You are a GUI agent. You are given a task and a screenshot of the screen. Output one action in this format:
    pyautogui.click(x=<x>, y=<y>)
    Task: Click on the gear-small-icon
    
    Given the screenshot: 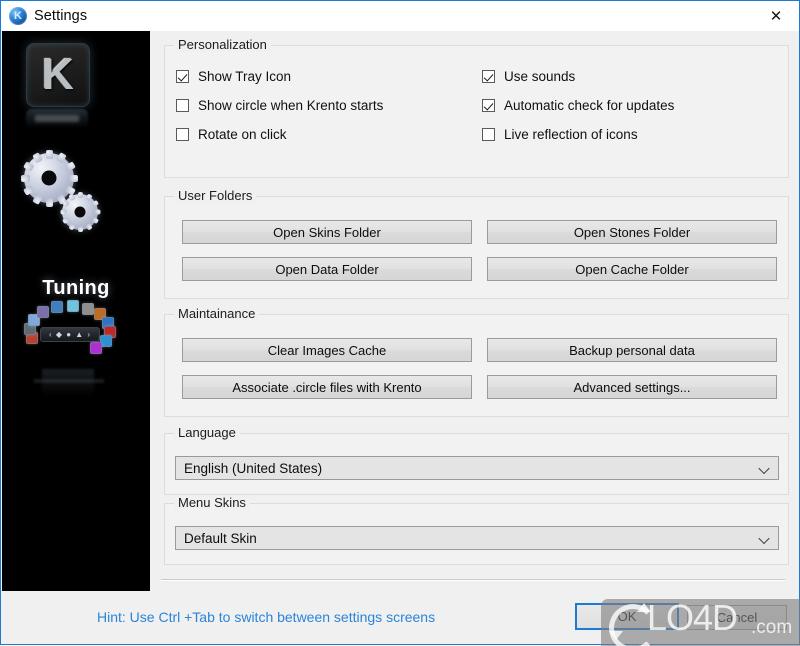 What is the action you would take?
    pyautogui.click(x=80, y=212)
    